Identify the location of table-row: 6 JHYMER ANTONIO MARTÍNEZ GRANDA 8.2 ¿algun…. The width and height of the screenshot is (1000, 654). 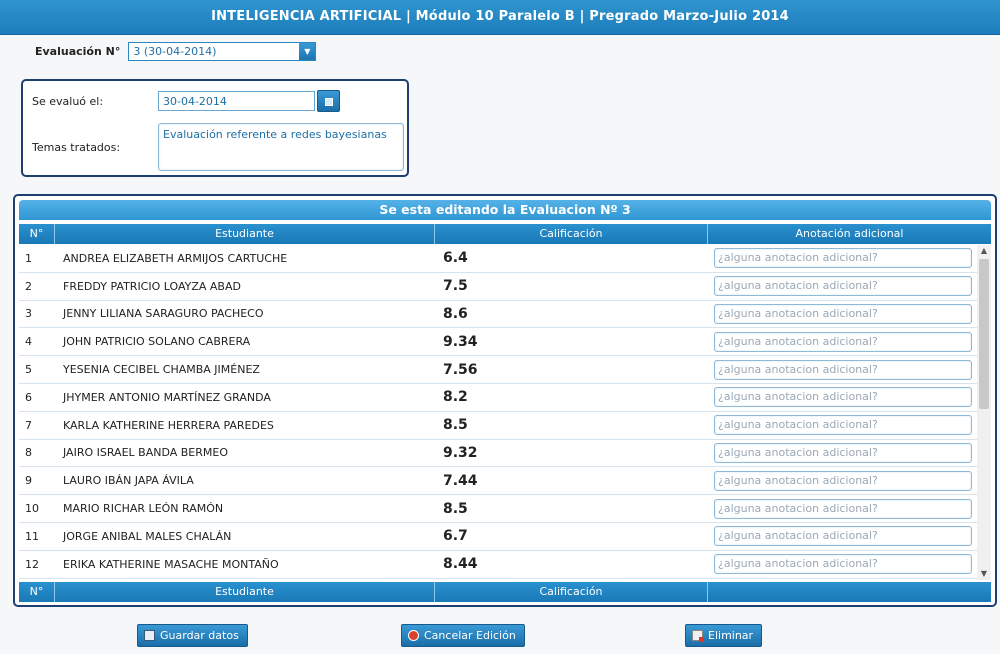
(498, 398).